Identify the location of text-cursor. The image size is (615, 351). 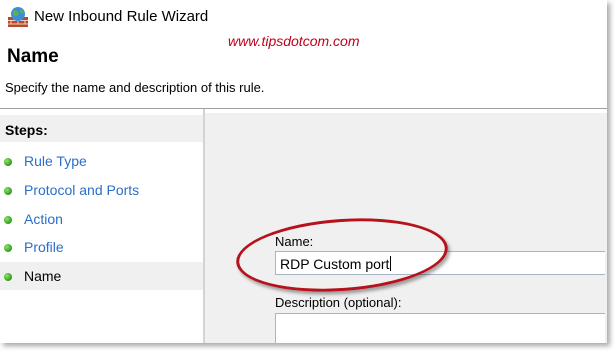
(391, 263).